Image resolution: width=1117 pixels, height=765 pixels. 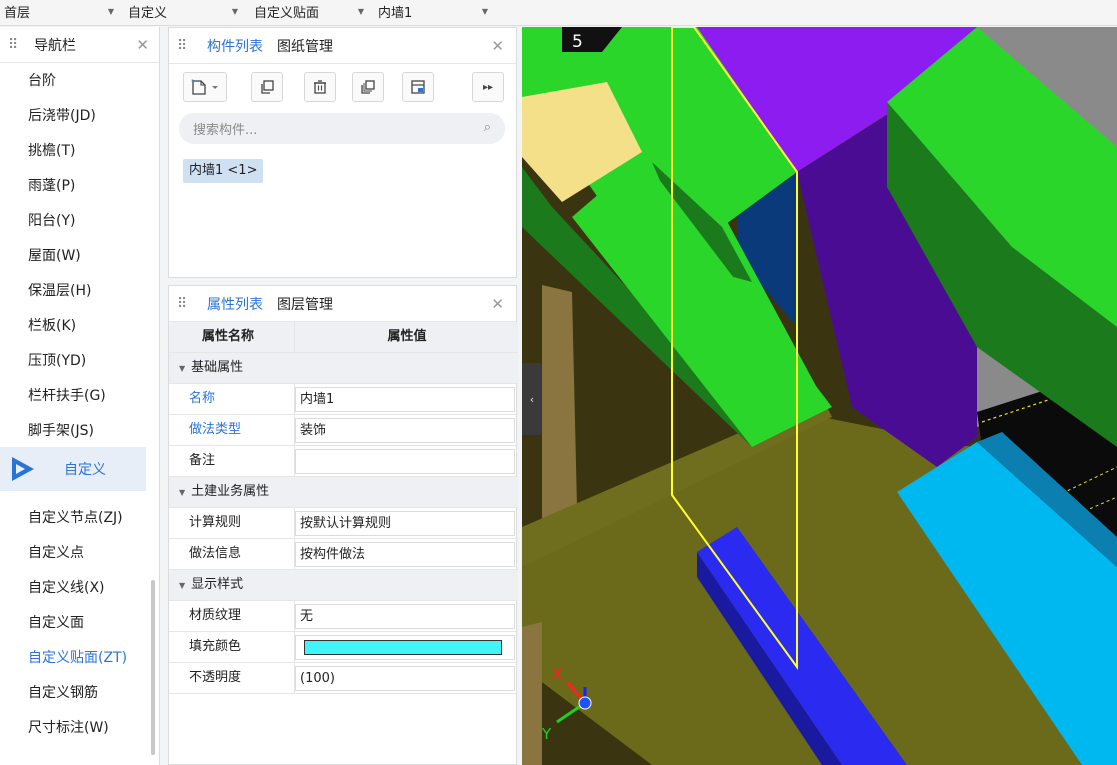 I want to click on texture-field: 无, so click(x=405, y=616).